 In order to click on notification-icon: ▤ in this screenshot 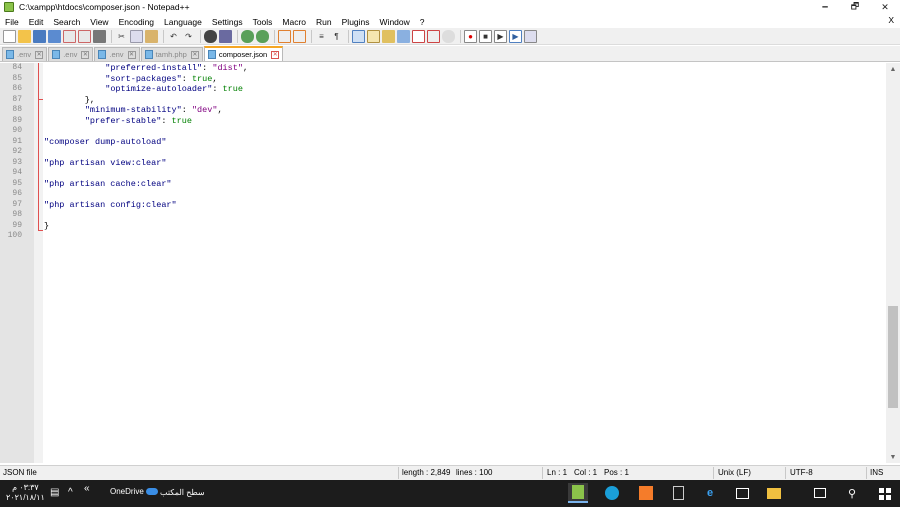, I will do `click(54, 492)`.